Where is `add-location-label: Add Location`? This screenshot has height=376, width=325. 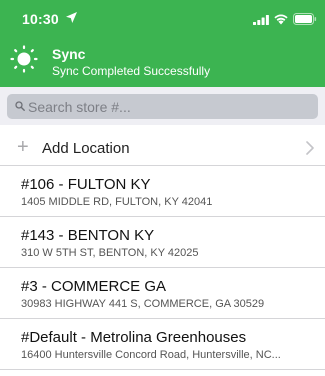
add-location-label: Add Location is located at coordinates (86, 148).